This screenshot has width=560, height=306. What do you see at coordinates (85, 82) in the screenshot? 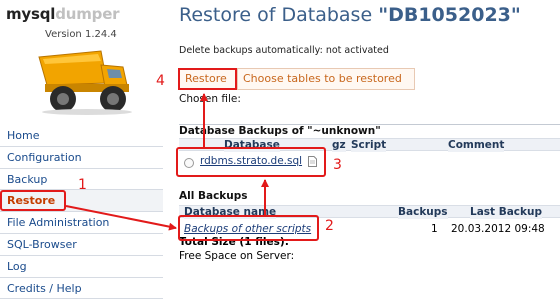
I see `dump-truck-icon` at bounding box center [85, 82].